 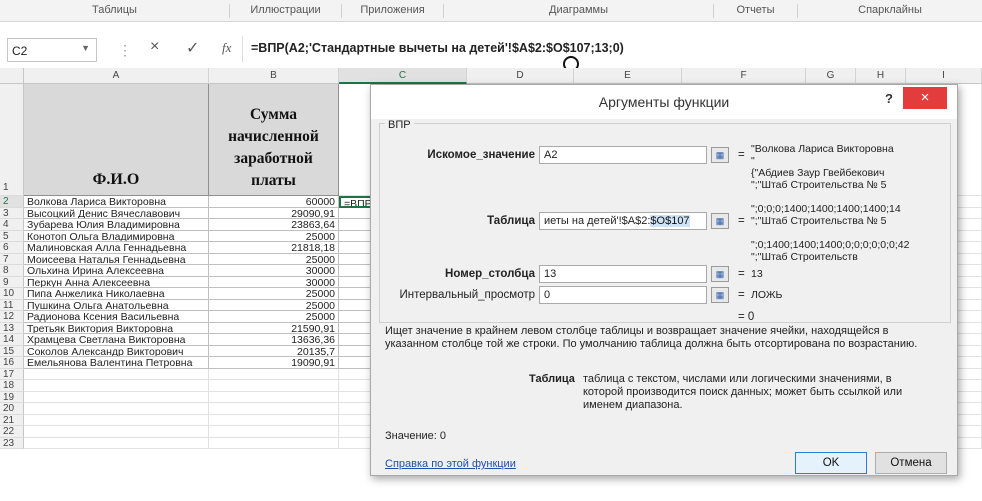 What do you see at coordinates (274, 340) in the screenshot?
I see `cell-sum: 13636,36` at bounding box center [274, 340].